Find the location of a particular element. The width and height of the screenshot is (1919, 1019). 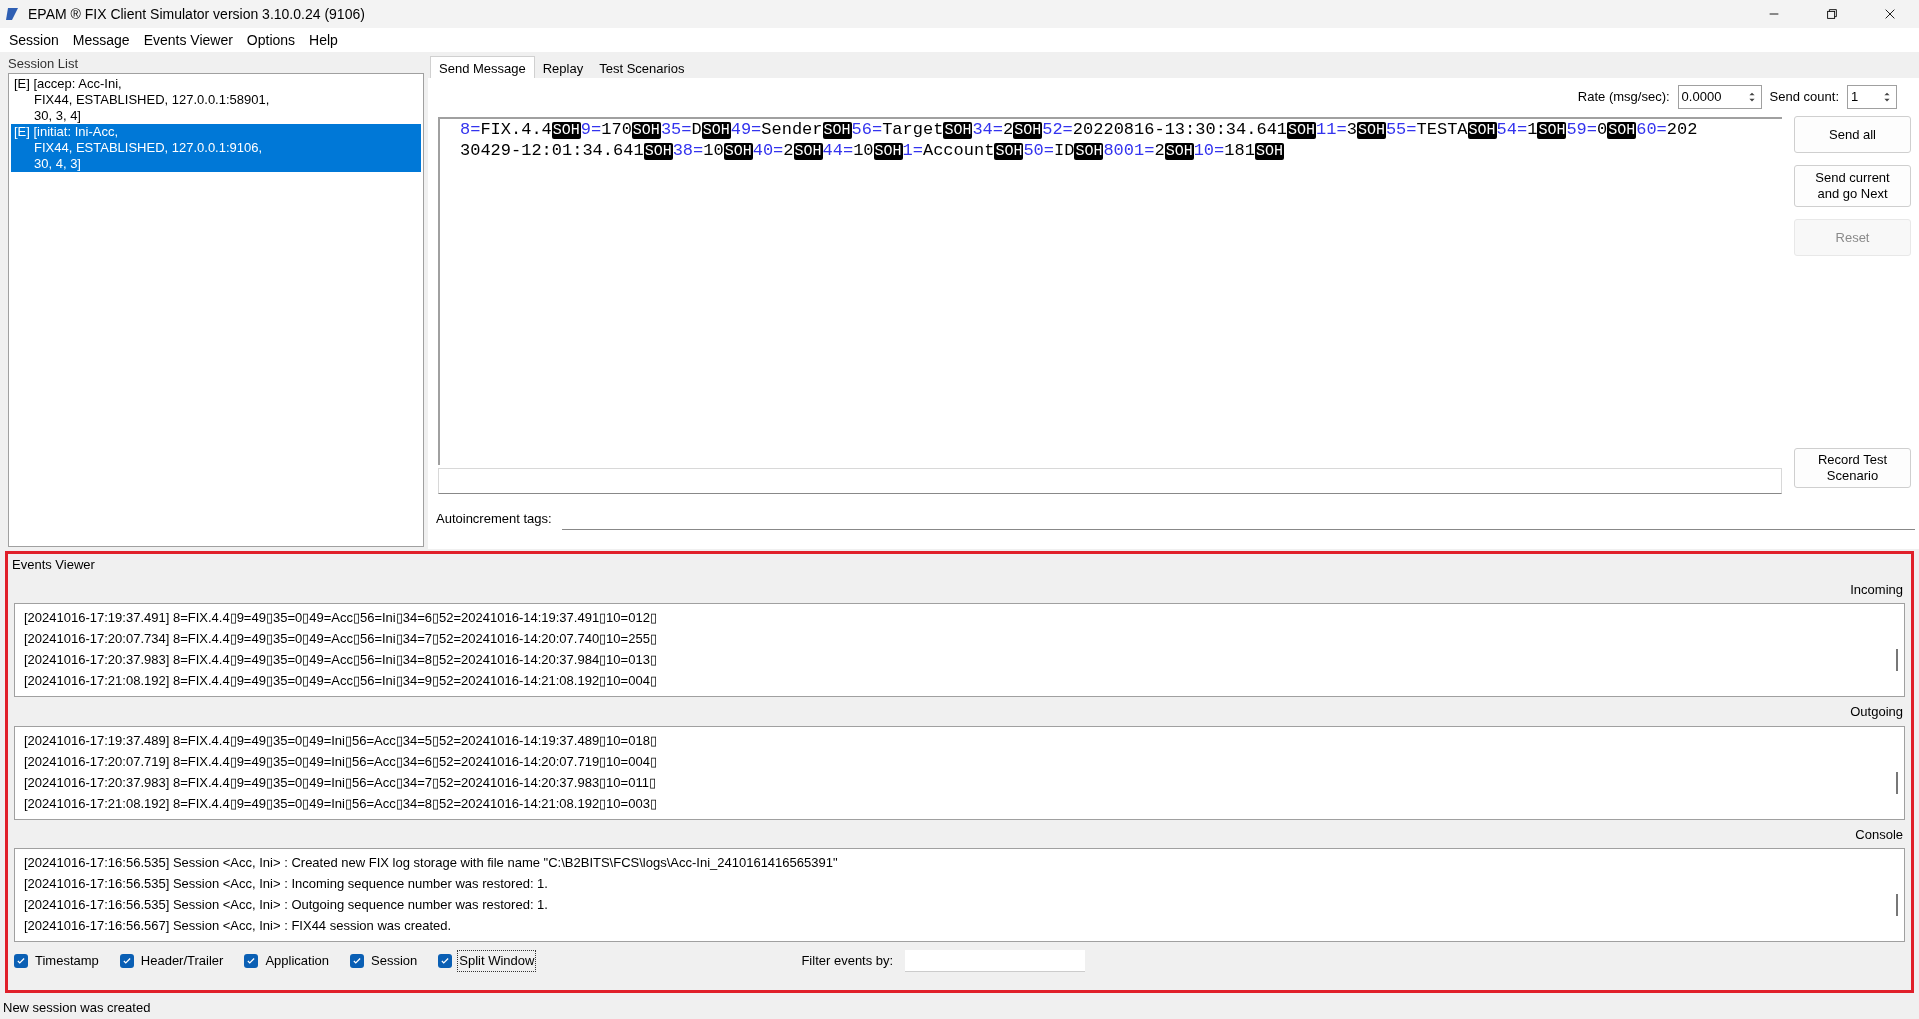

tag-number: 44= is located at coordinates (838, 150).